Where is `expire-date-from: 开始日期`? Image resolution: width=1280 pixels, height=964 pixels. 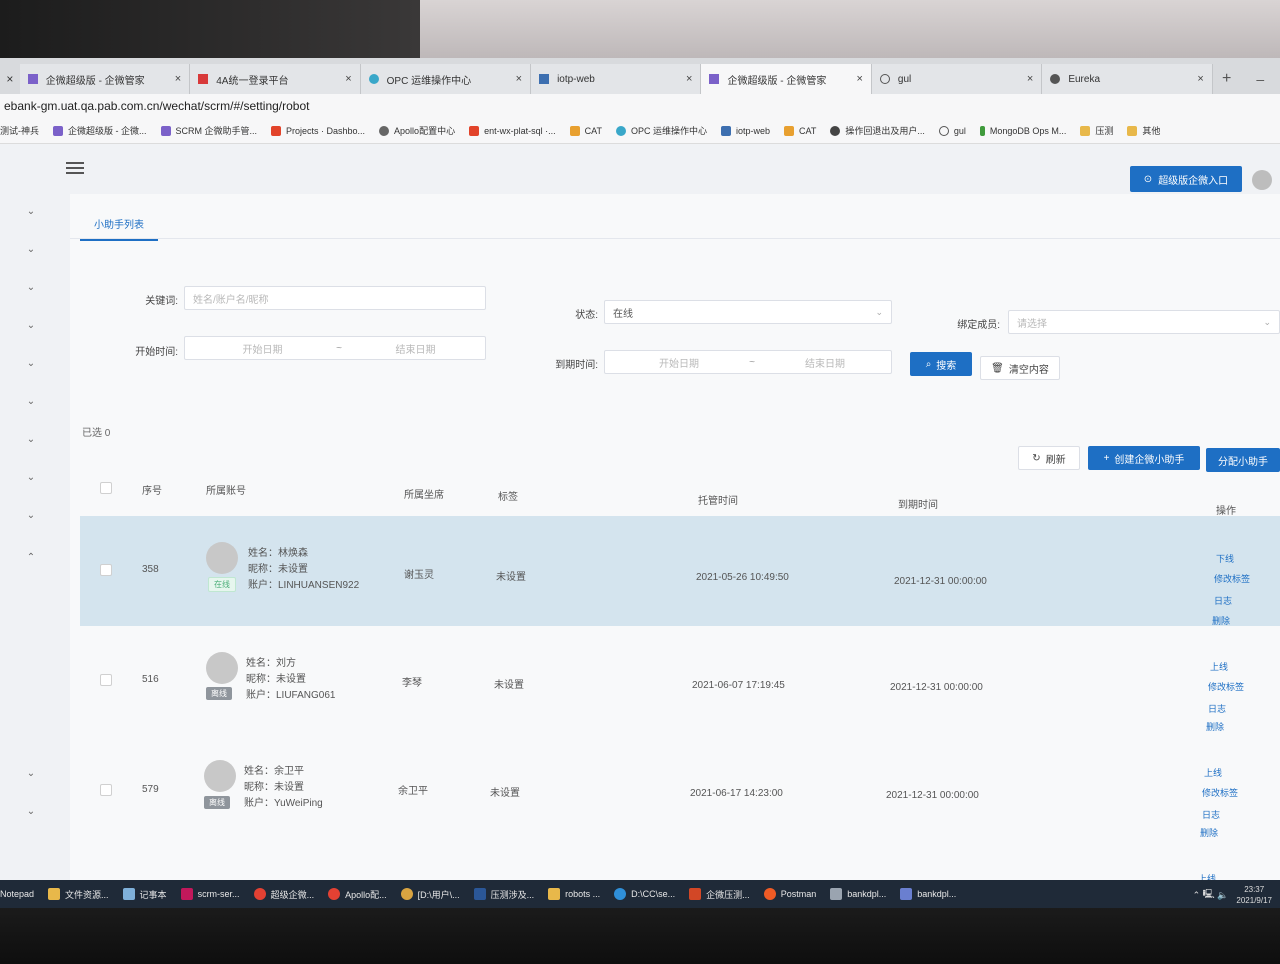 expire-date-from: 开始日期 is located at coordinates (679, 362).